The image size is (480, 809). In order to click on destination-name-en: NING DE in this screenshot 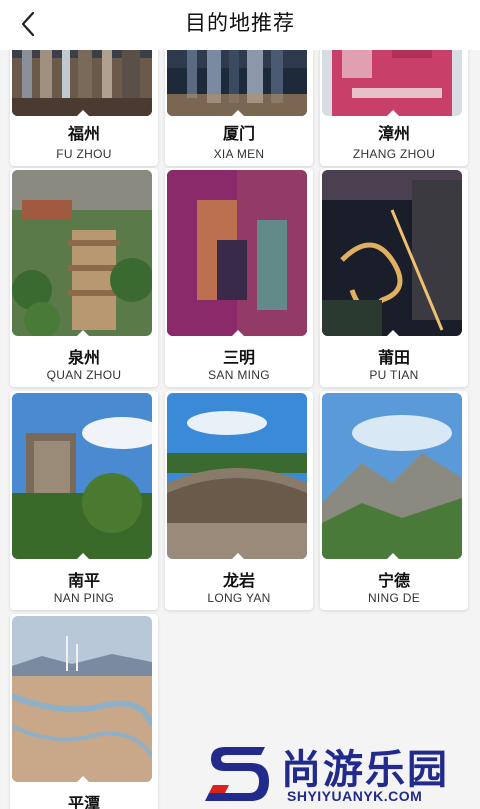, I will do `click(394, 598)`.